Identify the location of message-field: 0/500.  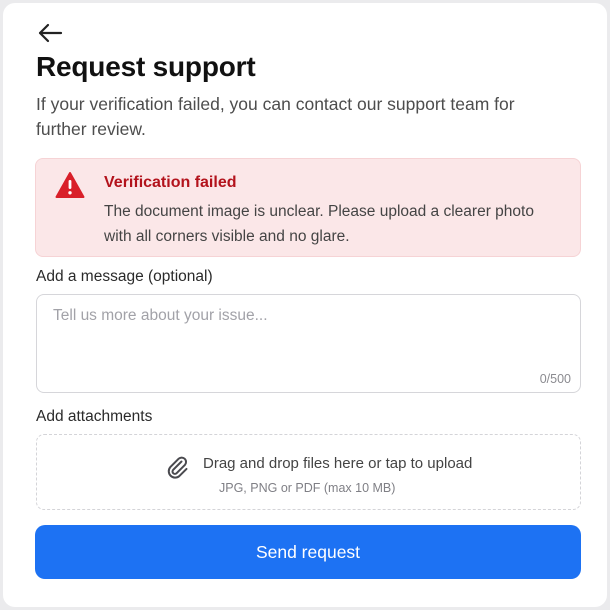
(308, 343).